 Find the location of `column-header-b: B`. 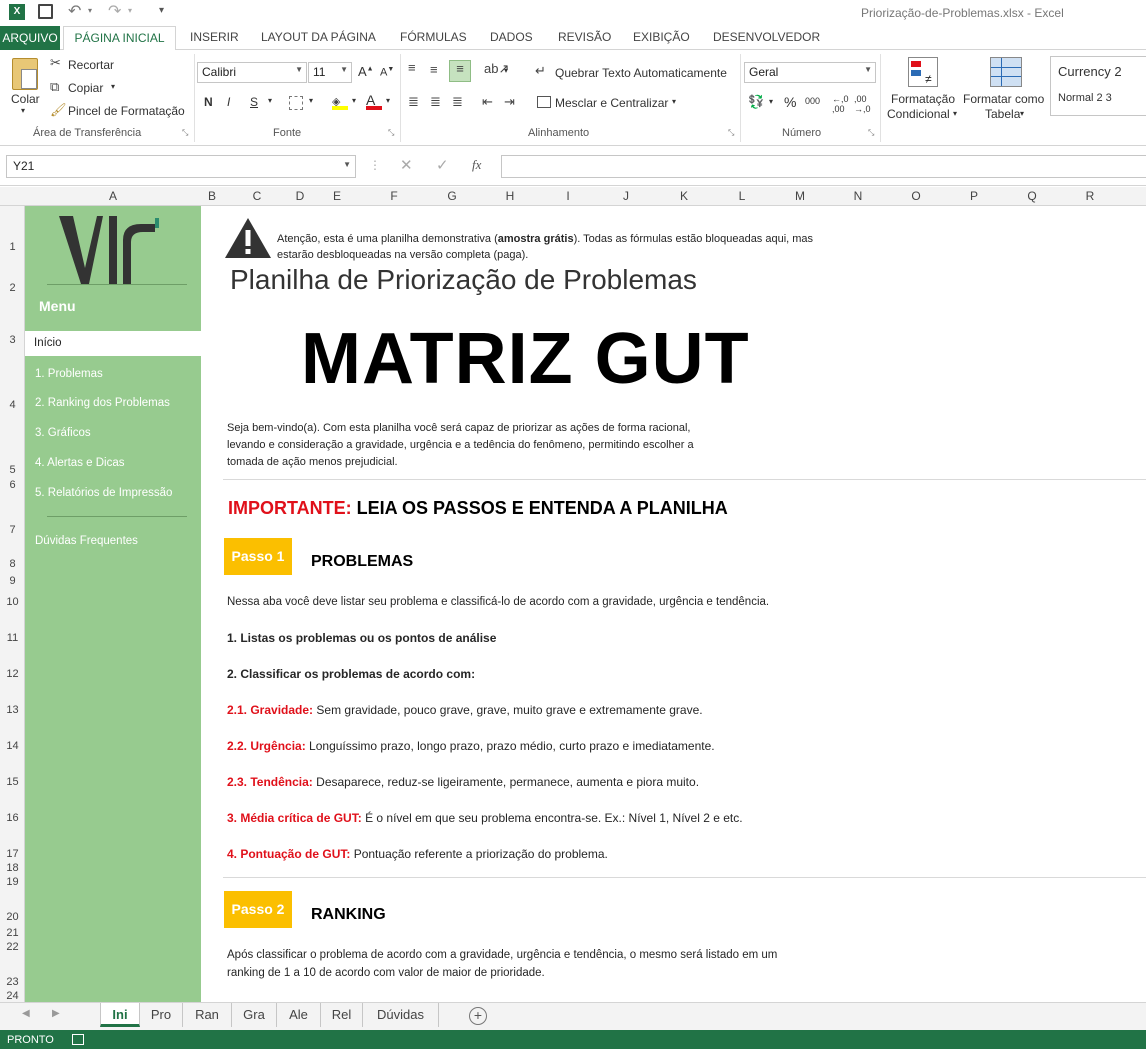

column-header-b: B is located at coordinates (212, 196).